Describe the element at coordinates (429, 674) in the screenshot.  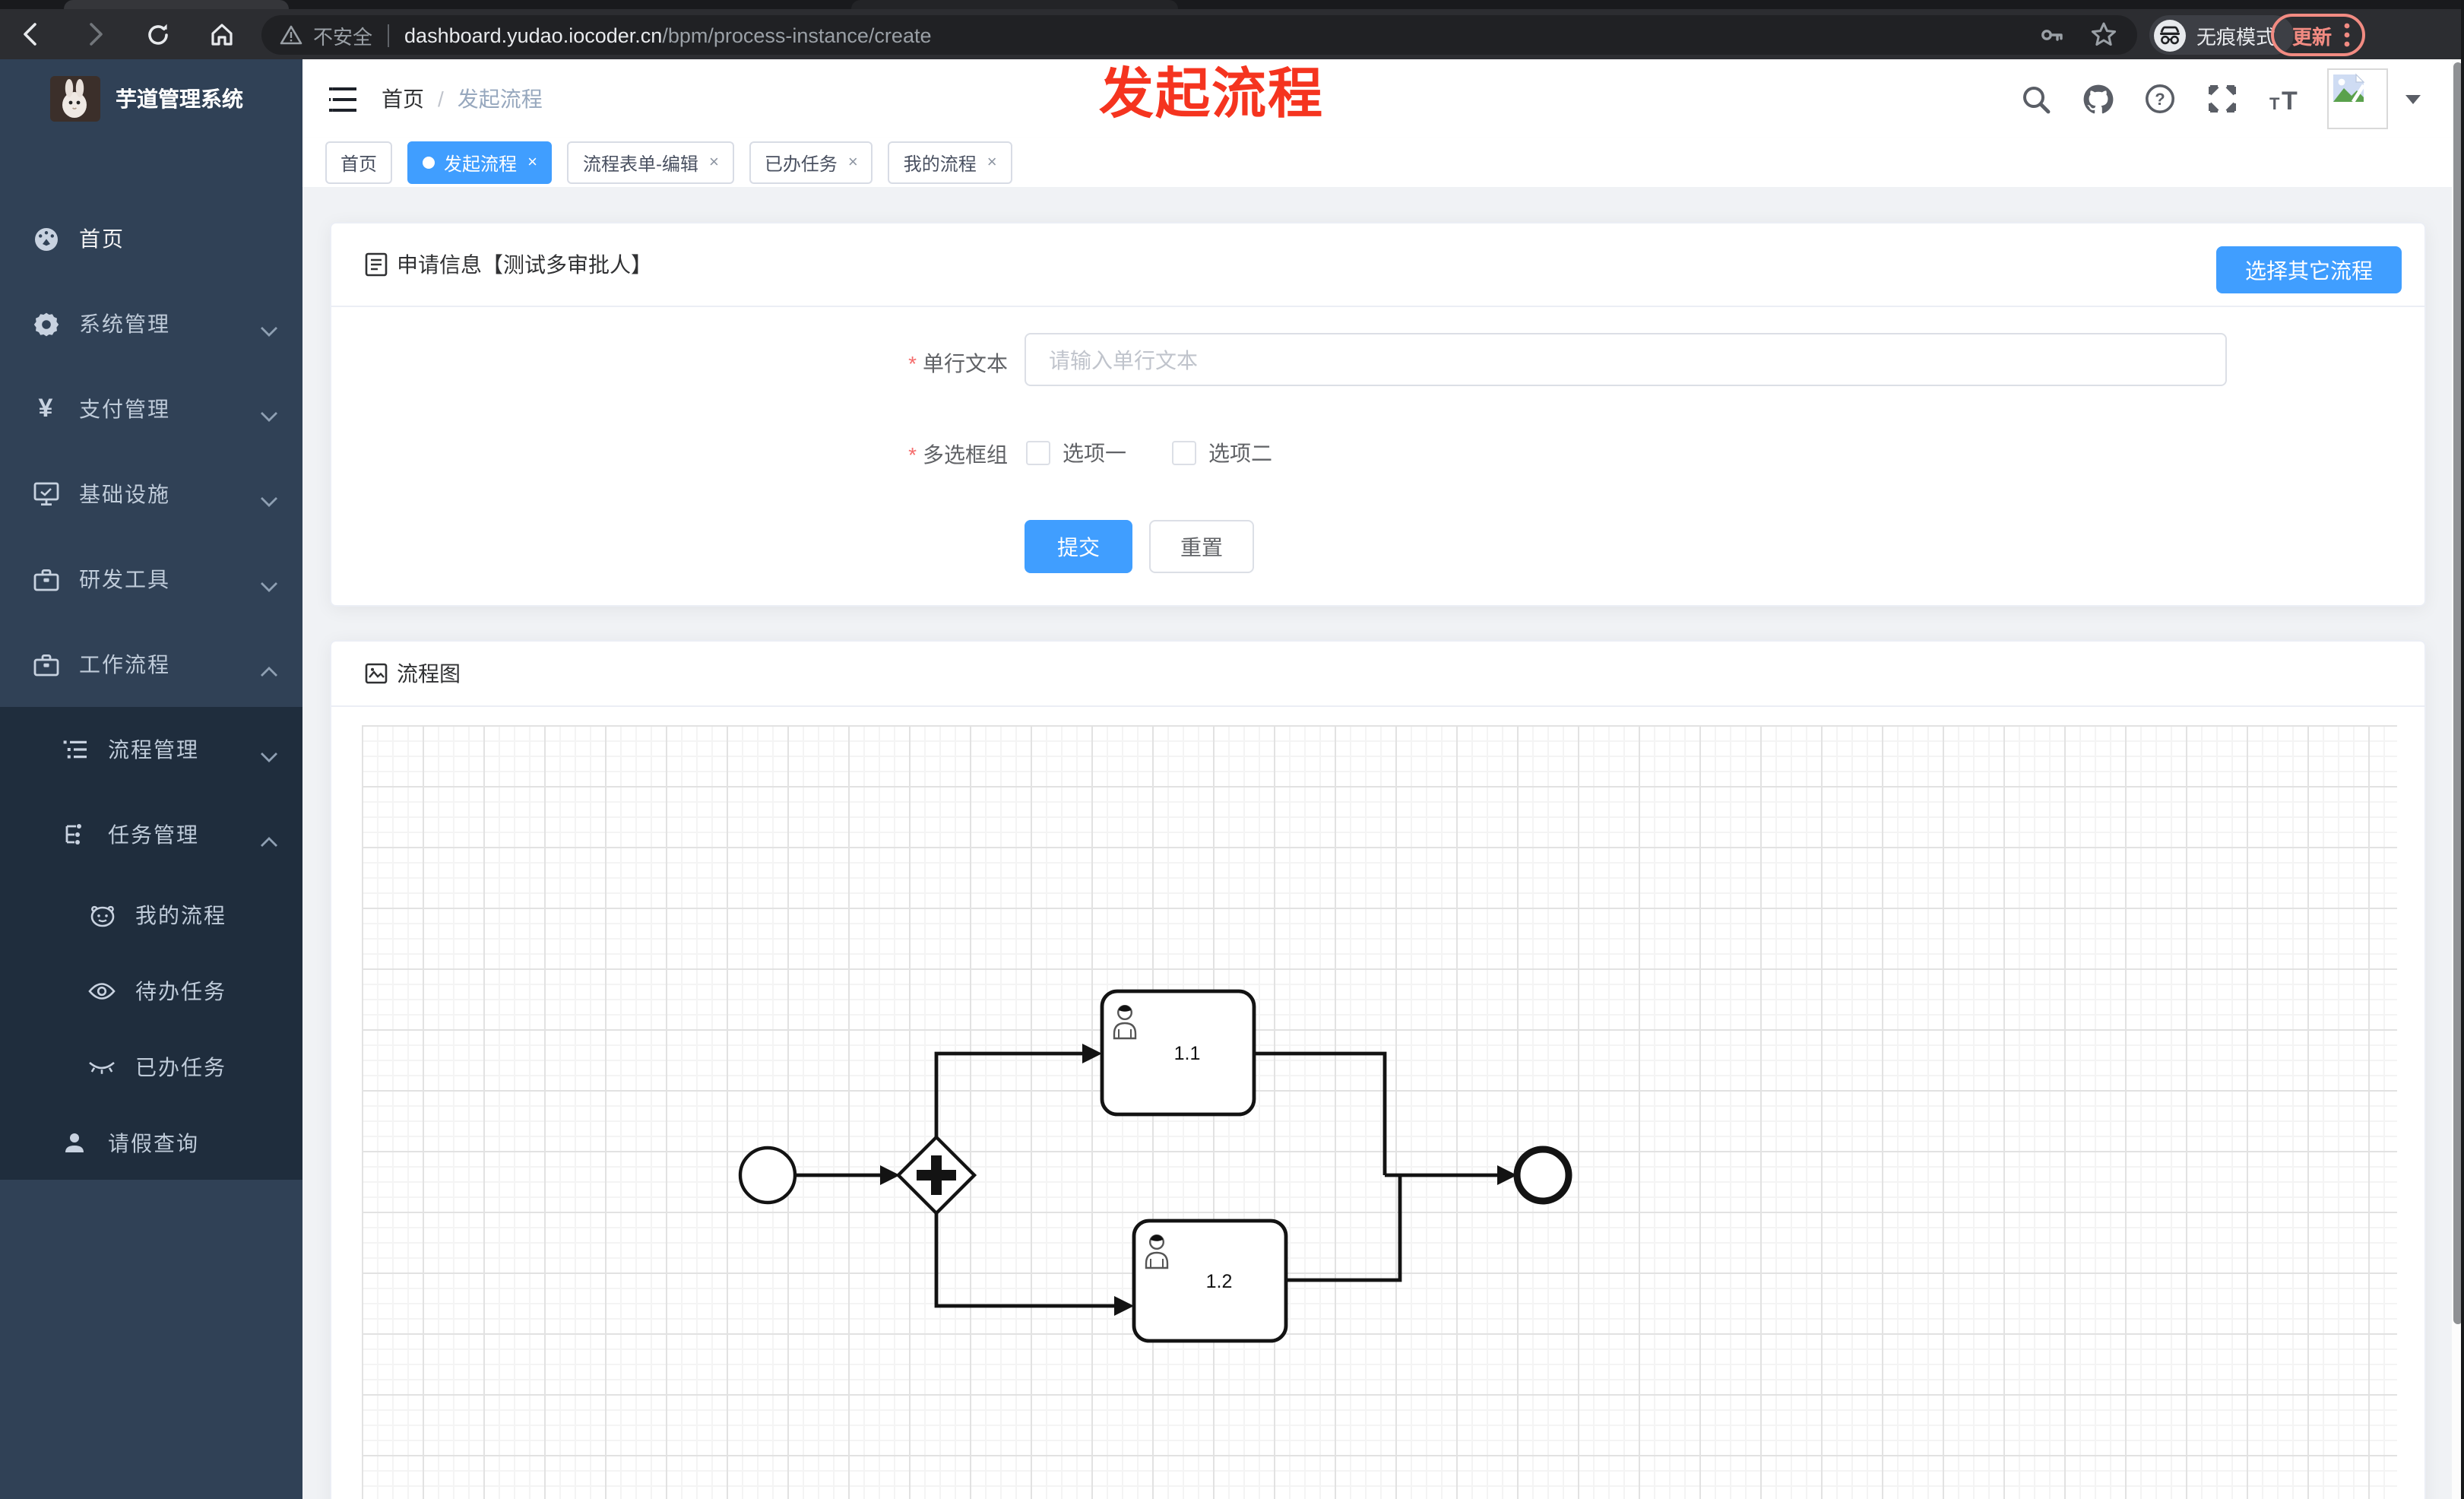
I see `diagram-card-title: 流程图` at that location.